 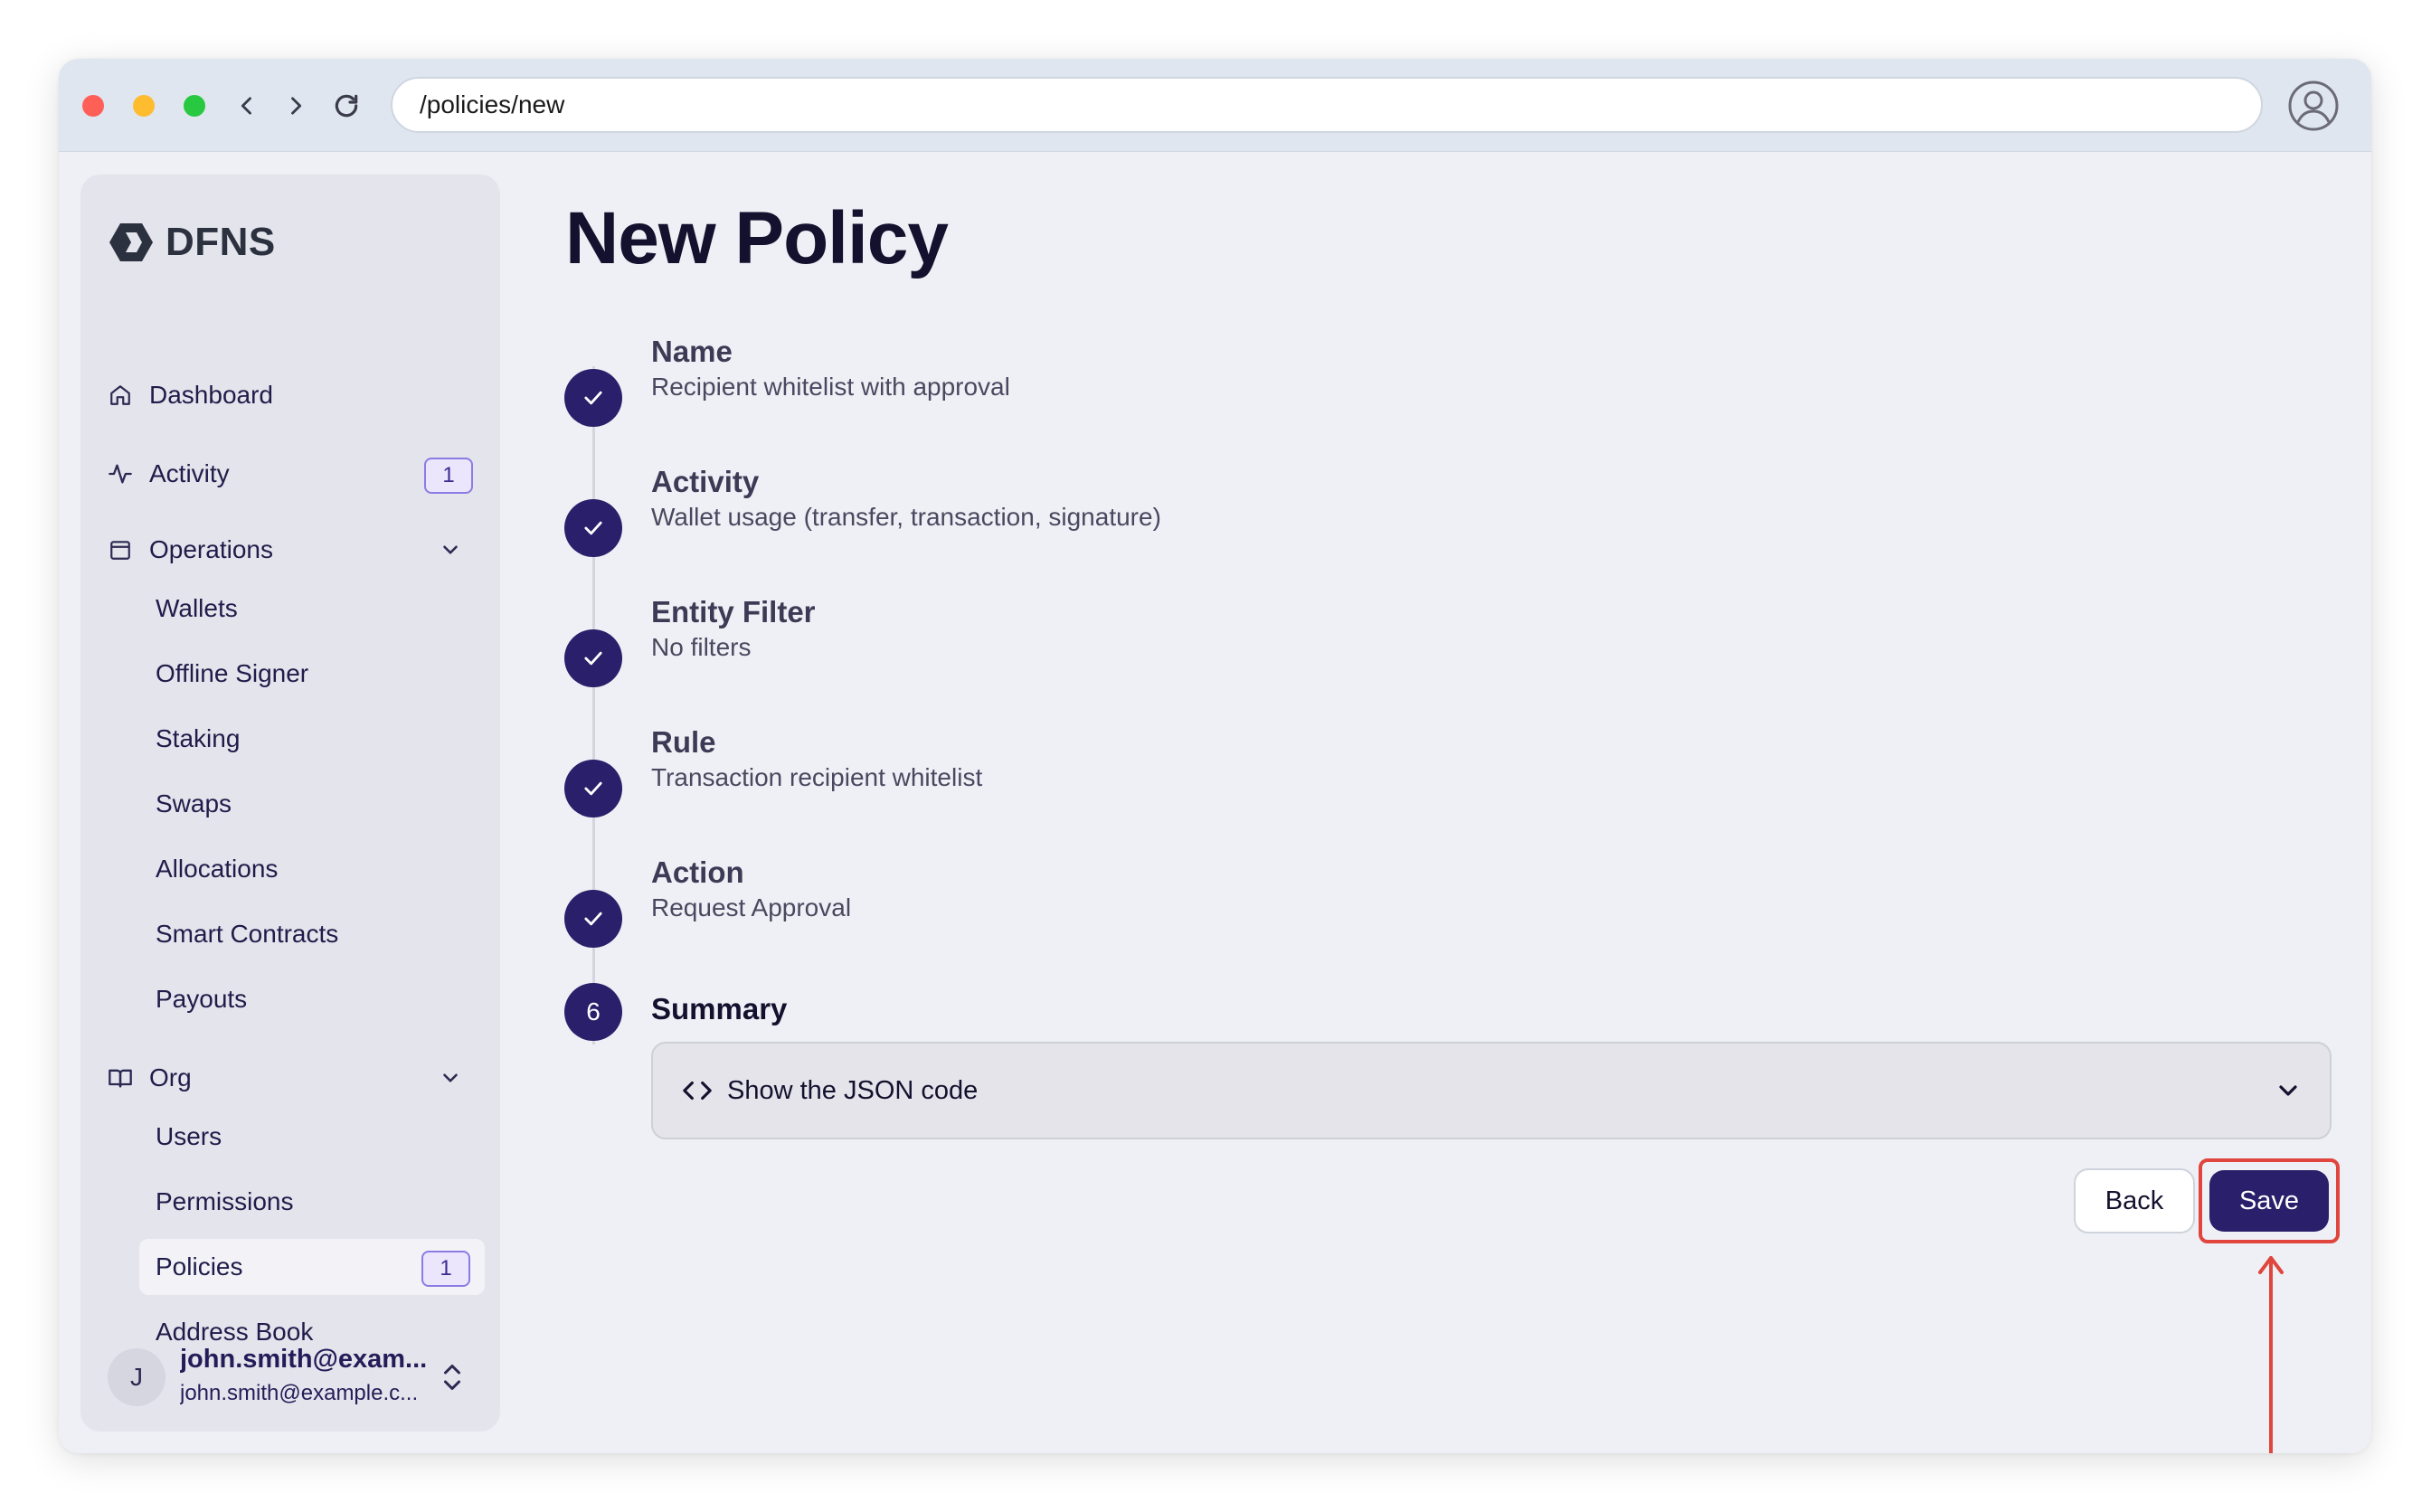 I want to click on json-code-toggle-label: Show the JSON code, so click(x=853, y=1090).